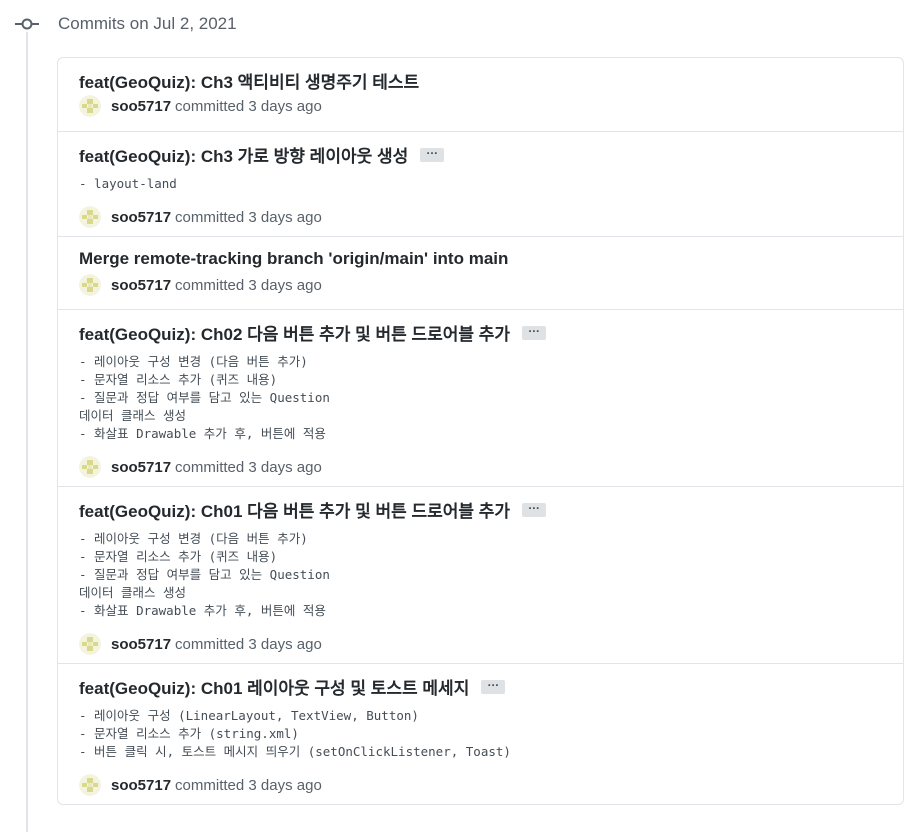 The image size is (924, 832). What do you see at coordinates (480, 80) in the screenshot?
I see `commit-title-row: feat(GeoQuiz): Ch3 액티비티 생명주기 테스트` at bounding box center [480, 80].